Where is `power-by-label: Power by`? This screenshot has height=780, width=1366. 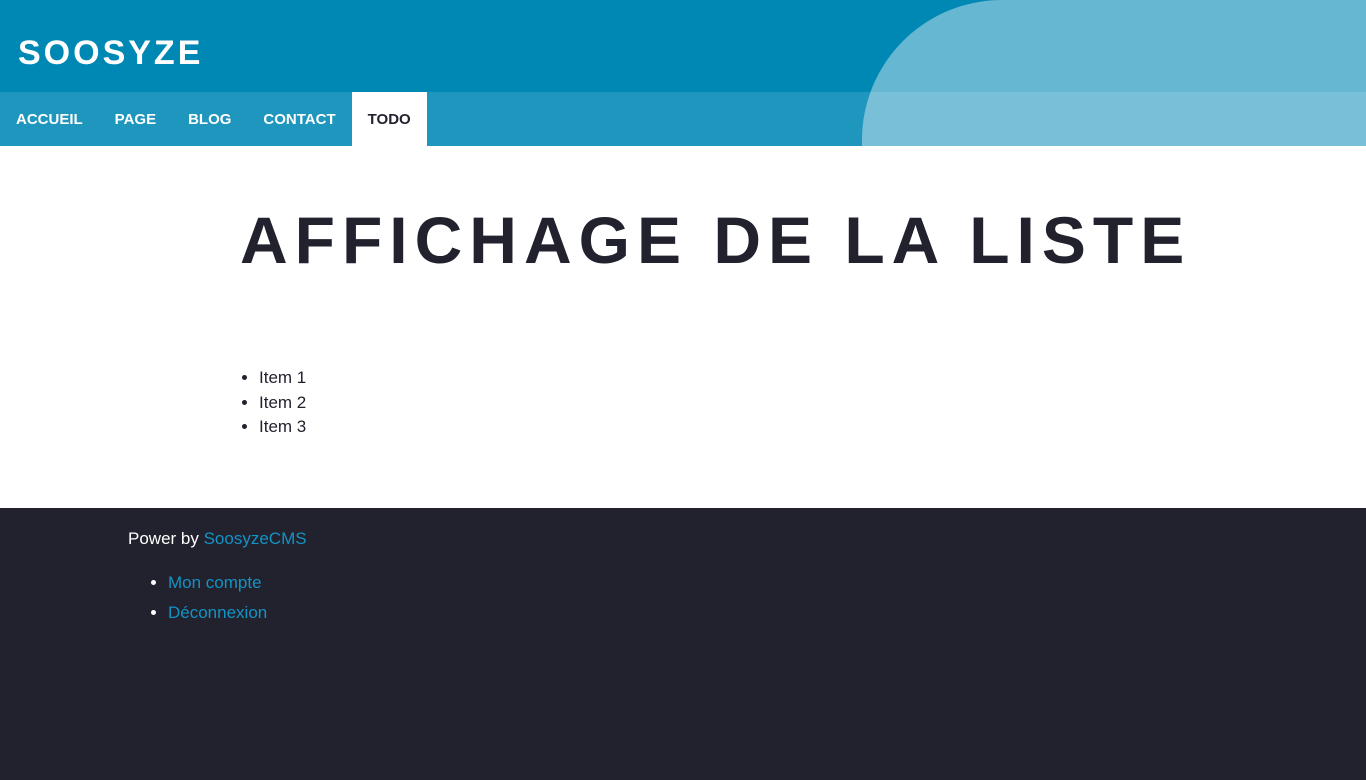 power-by-label: Power by is located at coordinates (166, 538).